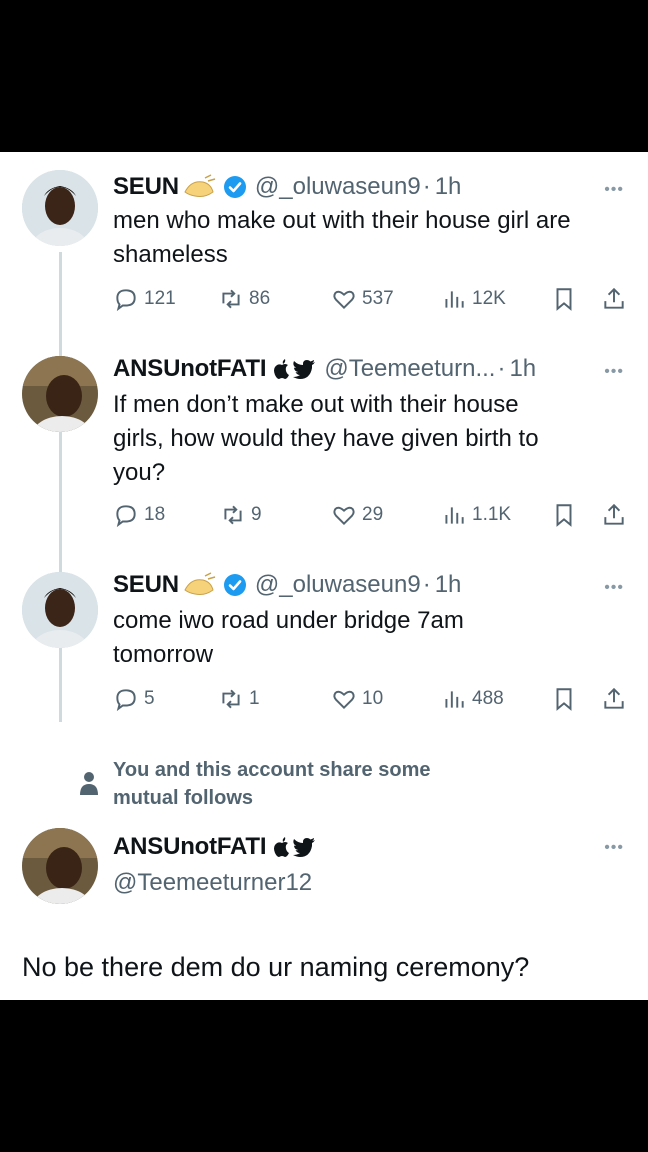 The width and height of the screenshot is (648, 1152). I want to click on reply-count: 5, so click(149, 698).